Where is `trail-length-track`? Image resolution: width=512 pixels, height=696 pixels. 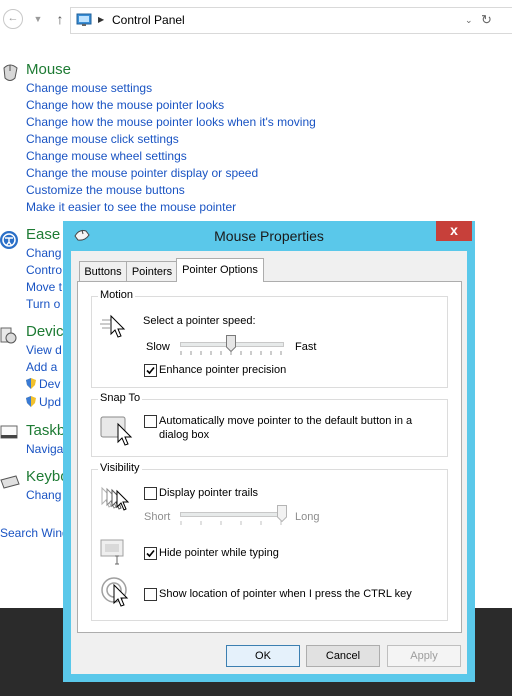 trail-length-track is located at coordinates (232, 514).